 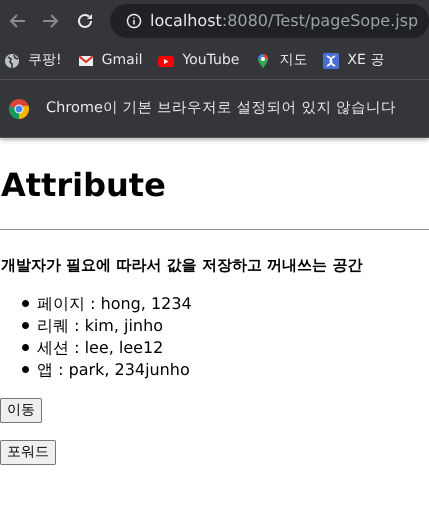 What do you see at coordinates (17, 21) in the screenshot?
I see `back-icon` at bounding box center [17, 21].